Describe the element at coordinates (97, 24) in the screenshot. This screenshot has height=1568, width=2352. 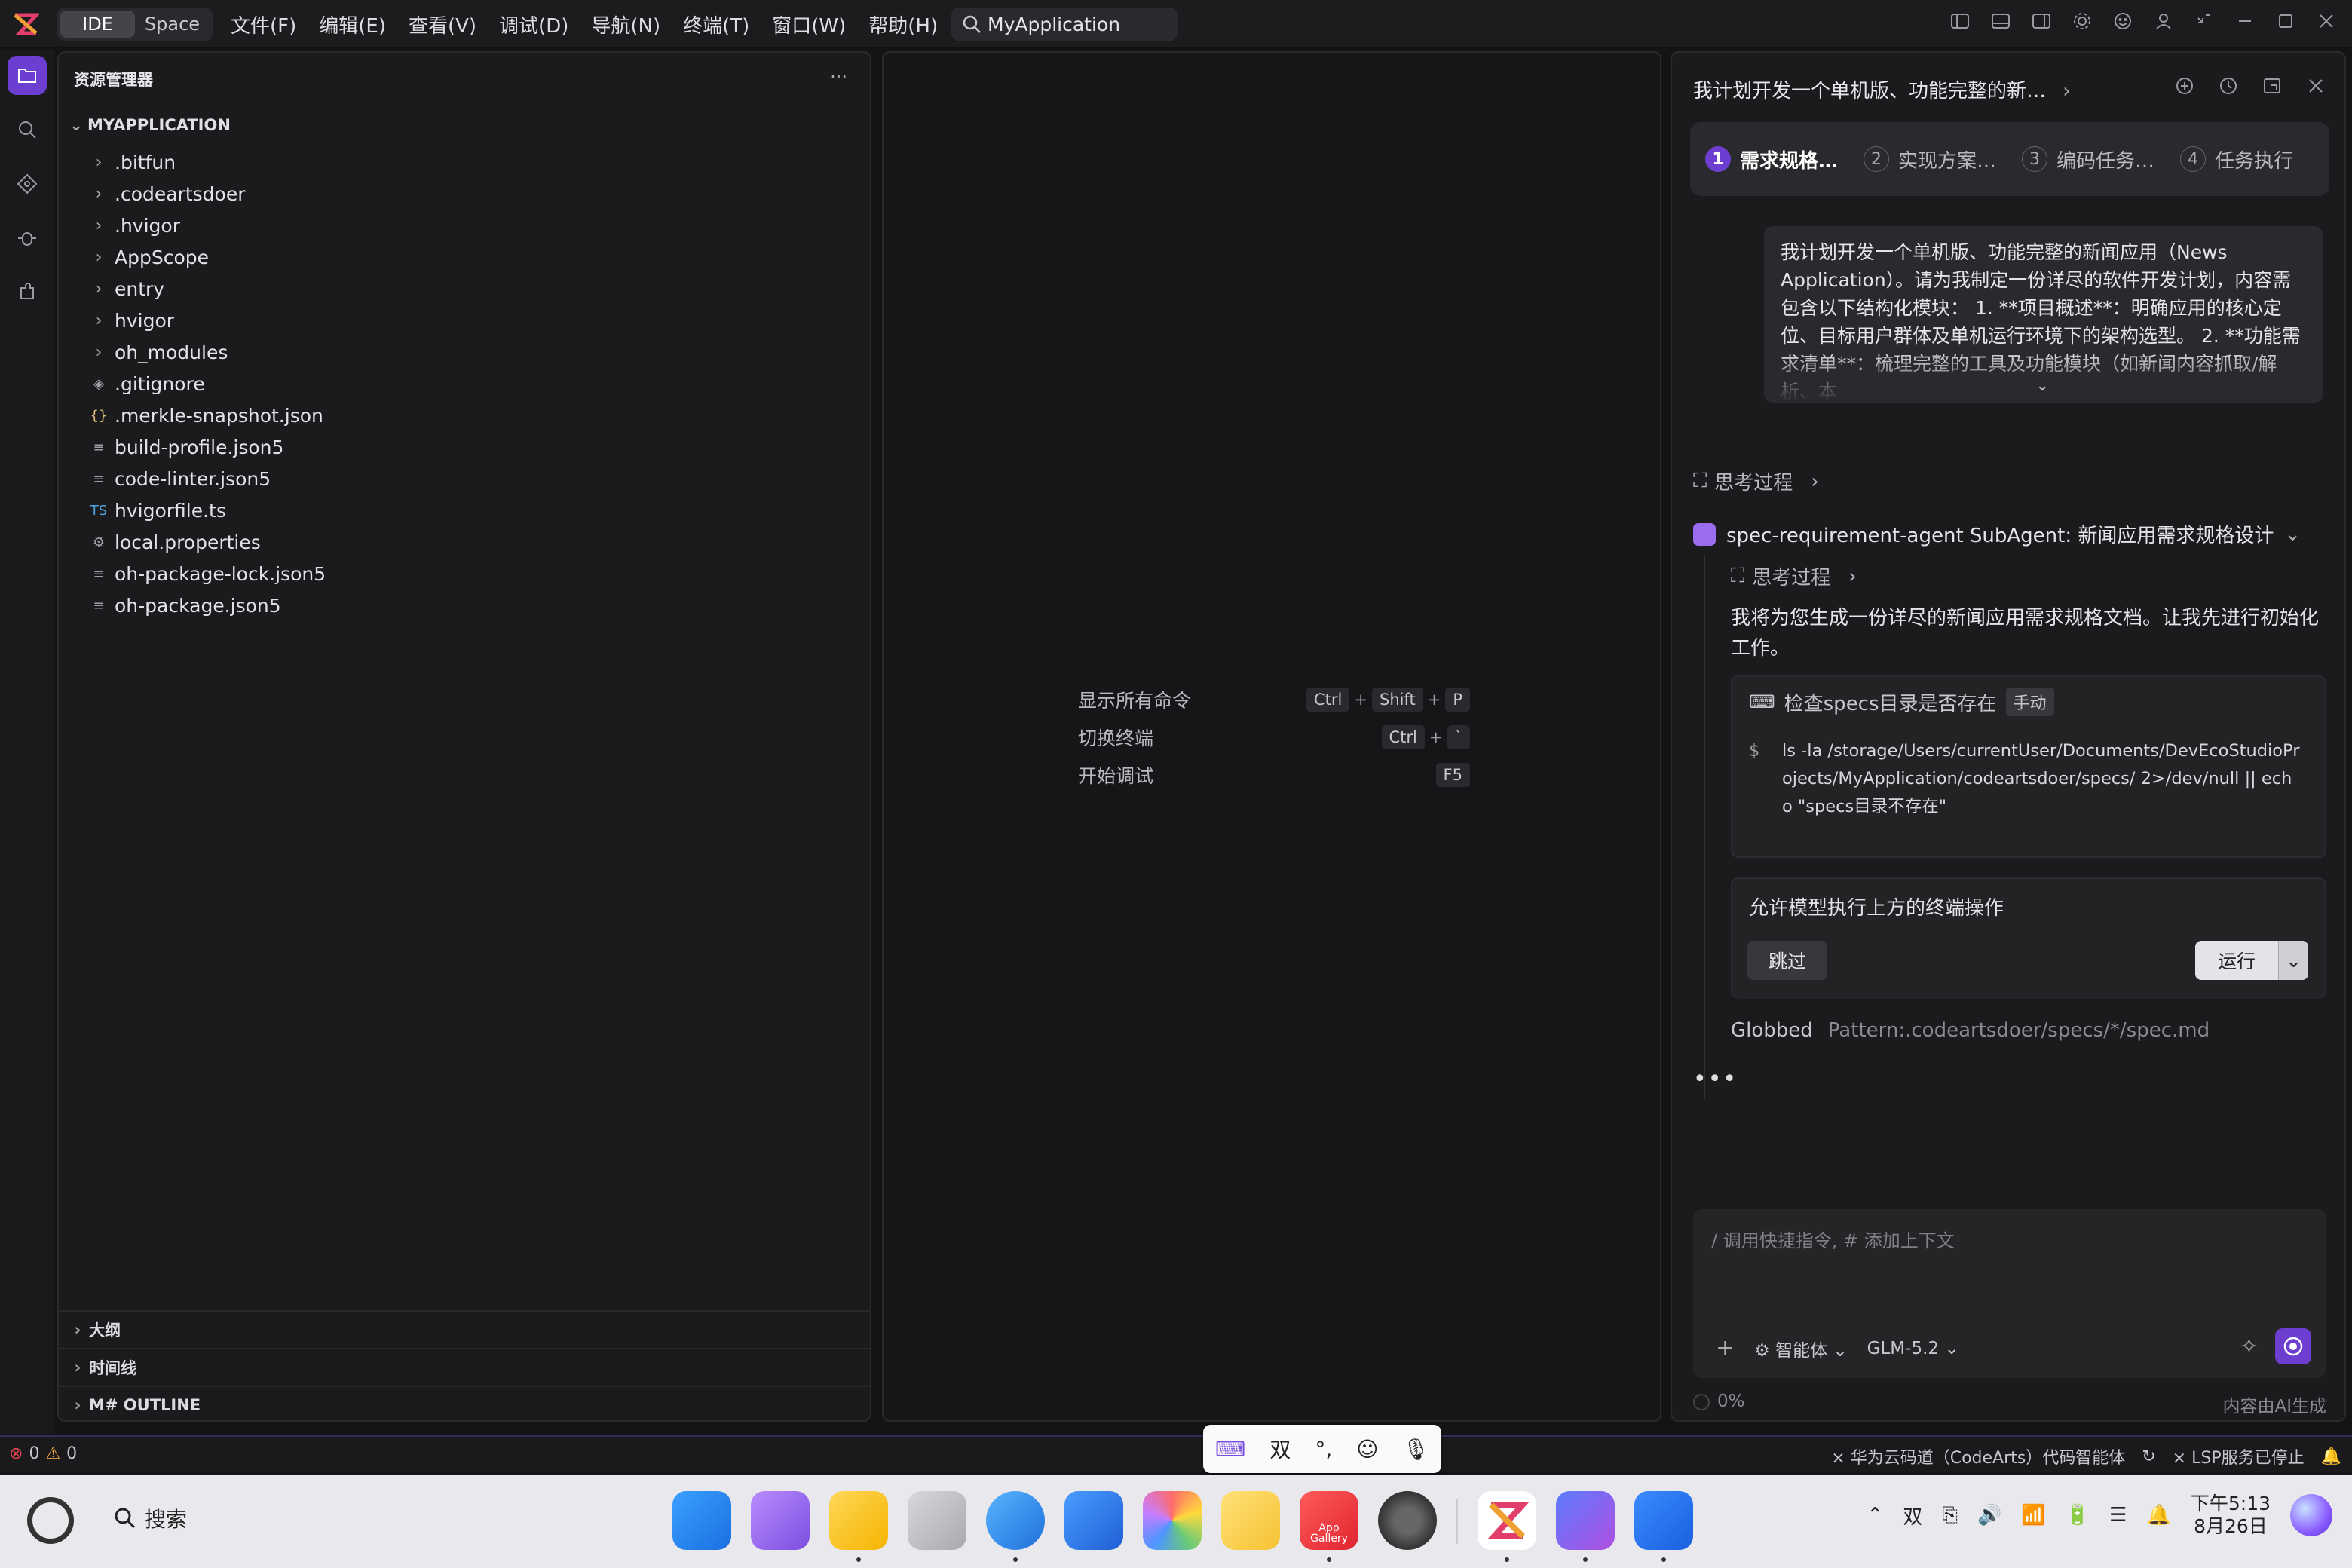
I see `mode-ide-button: IDE` at that location.